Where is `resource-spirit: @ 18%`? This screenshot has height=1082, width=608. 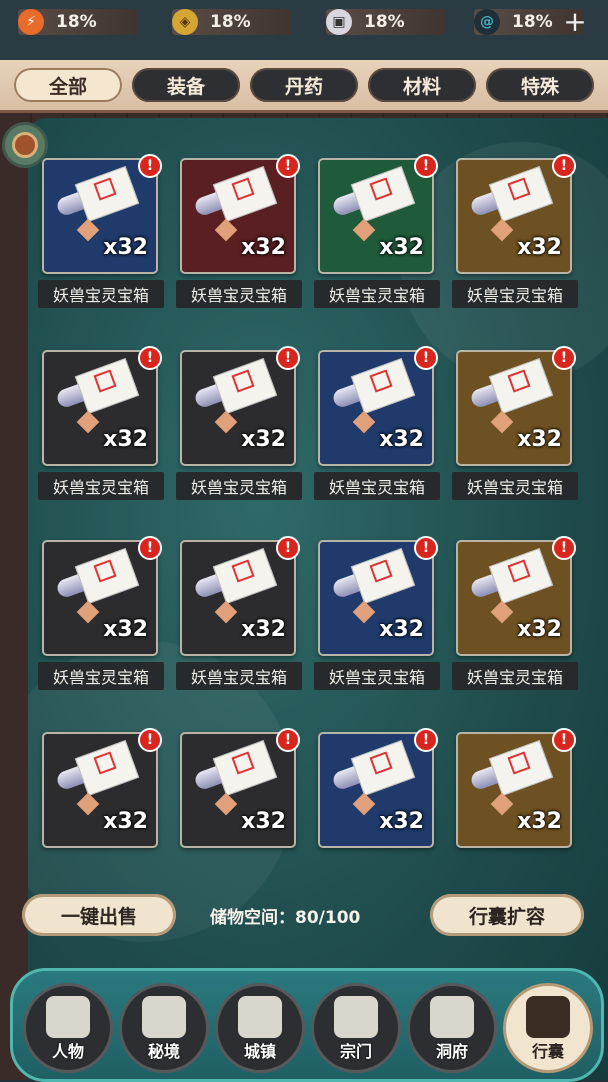 resource-spirit: @ 18% is located at coordinates (529, 22).